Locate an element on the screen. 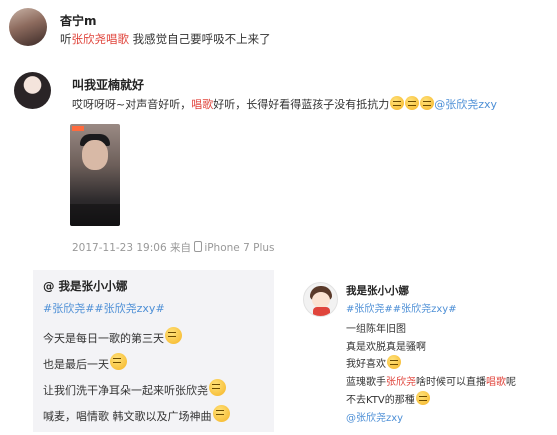  card-right-line3: 我好喜欢 is located at coordinates (373, 362).